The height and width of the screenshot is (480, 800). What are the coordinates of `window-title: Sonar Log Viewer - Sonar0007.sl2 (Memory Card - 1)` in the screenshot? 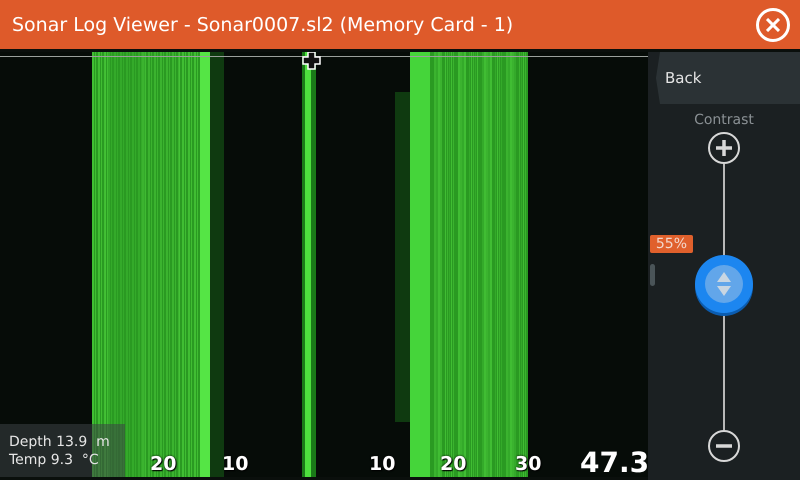 It's located at (263, 25).